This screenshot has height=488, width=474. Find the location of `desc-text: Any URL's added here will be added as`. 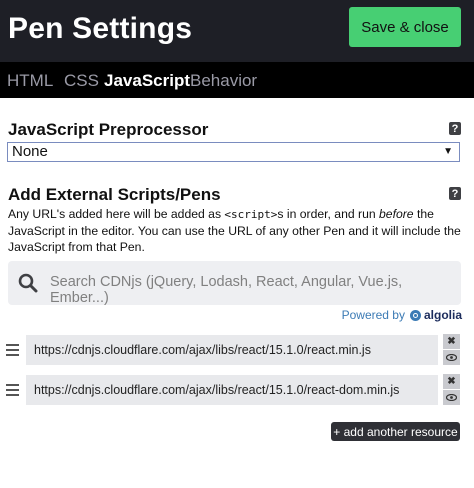

desc-text: Any URL's added here will be added as is located at coordinates (116, 214).